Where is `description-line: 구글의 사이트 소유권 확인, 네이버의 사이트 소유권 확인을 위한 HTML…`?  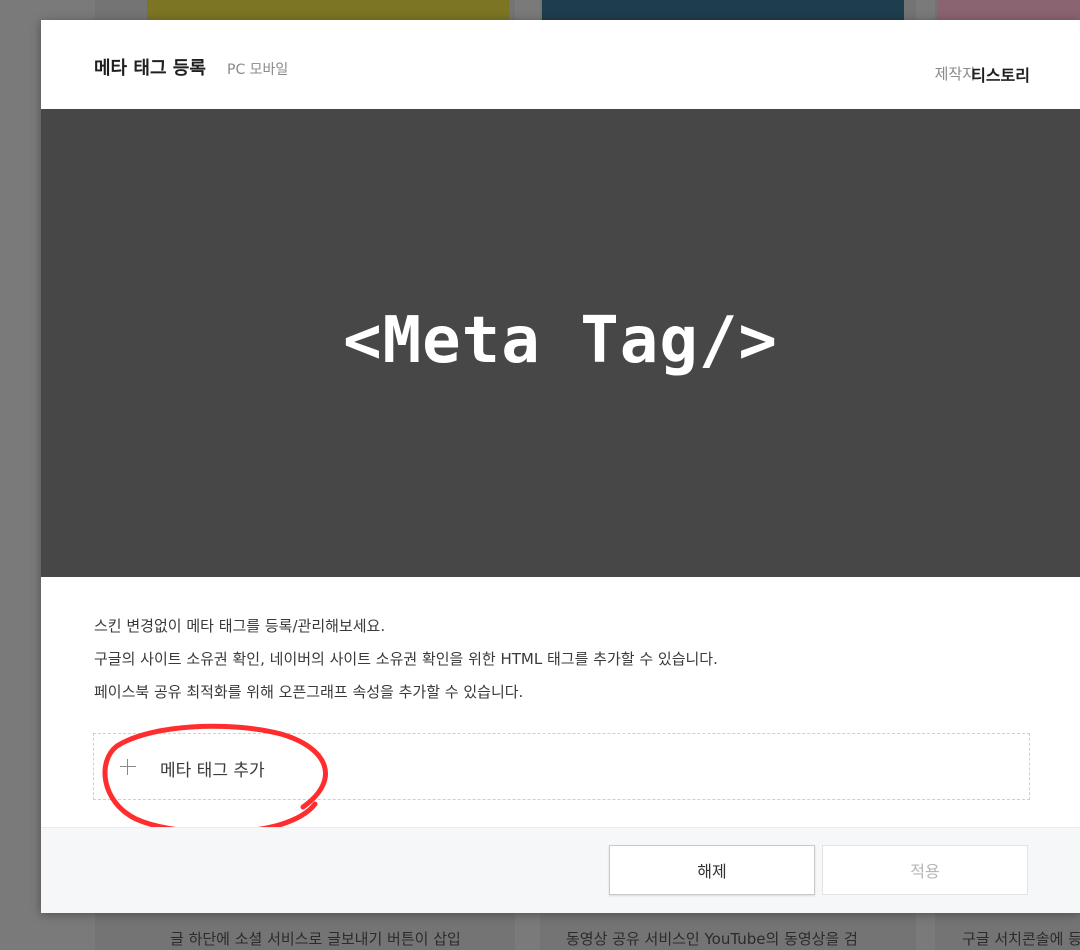 description-line: 구글의 사이트 소유권 확인, 네이버의 사이트 소유권 확인을 위한 HTML… is located at coordinates (406, 659).